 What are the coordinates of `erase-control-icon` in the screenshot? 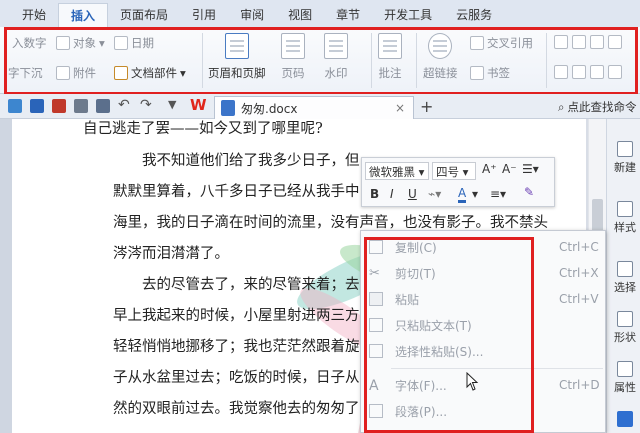 It's located at (579, 72).